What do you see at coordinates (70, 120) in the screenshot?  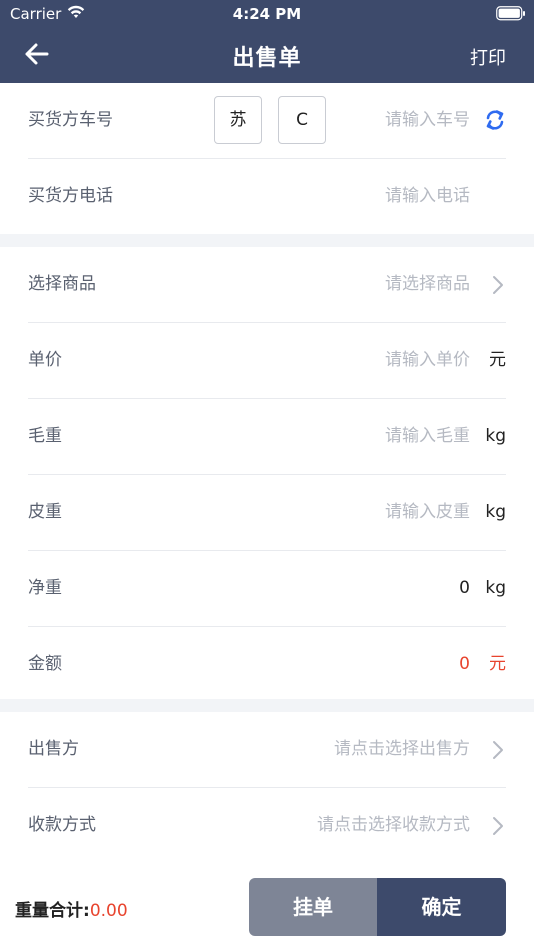 I see `plate-label: 买货方车号` at bounding box center [70, 120].